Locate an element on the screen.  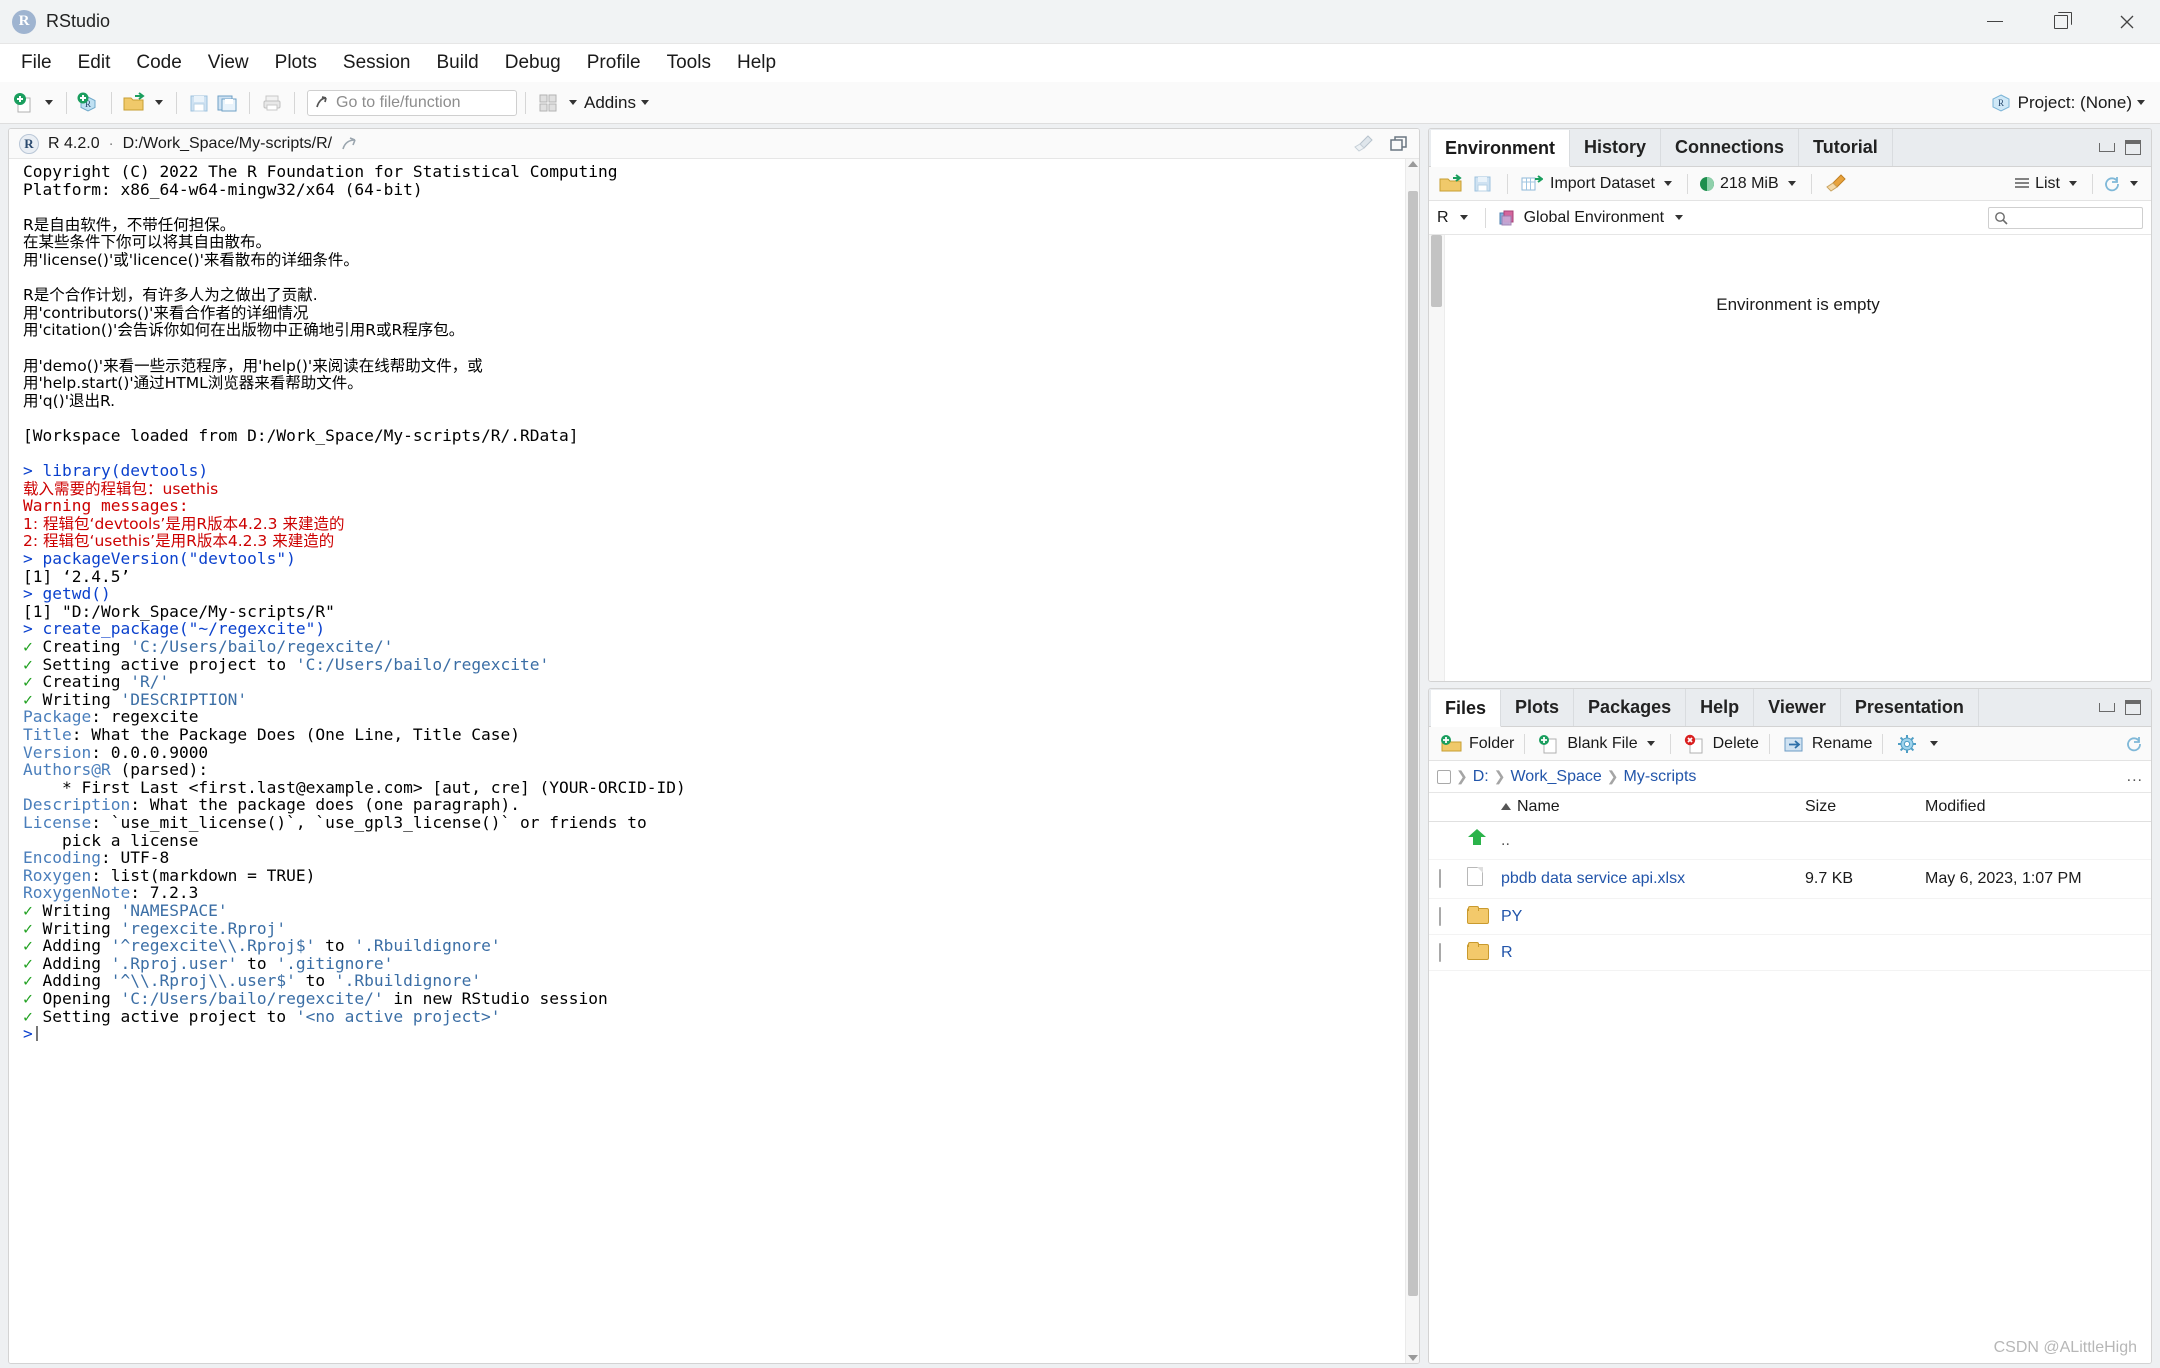
close-window-button is located at coordinates (2127, 22).